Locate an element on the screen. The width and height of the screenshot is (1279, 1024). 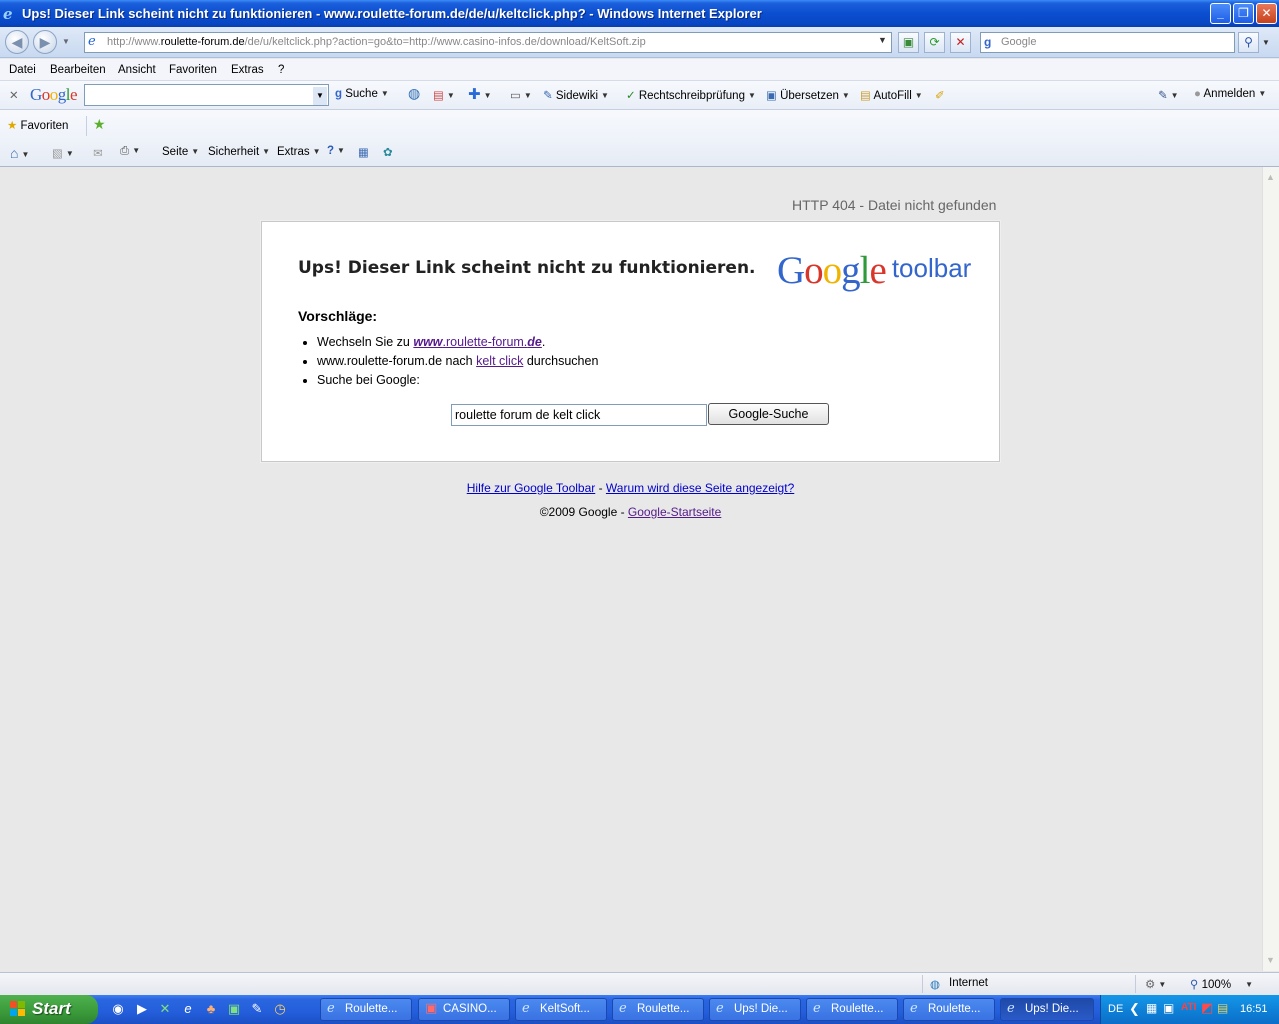
highlighter-icon: ✐ is located at coordinates (940, 95).